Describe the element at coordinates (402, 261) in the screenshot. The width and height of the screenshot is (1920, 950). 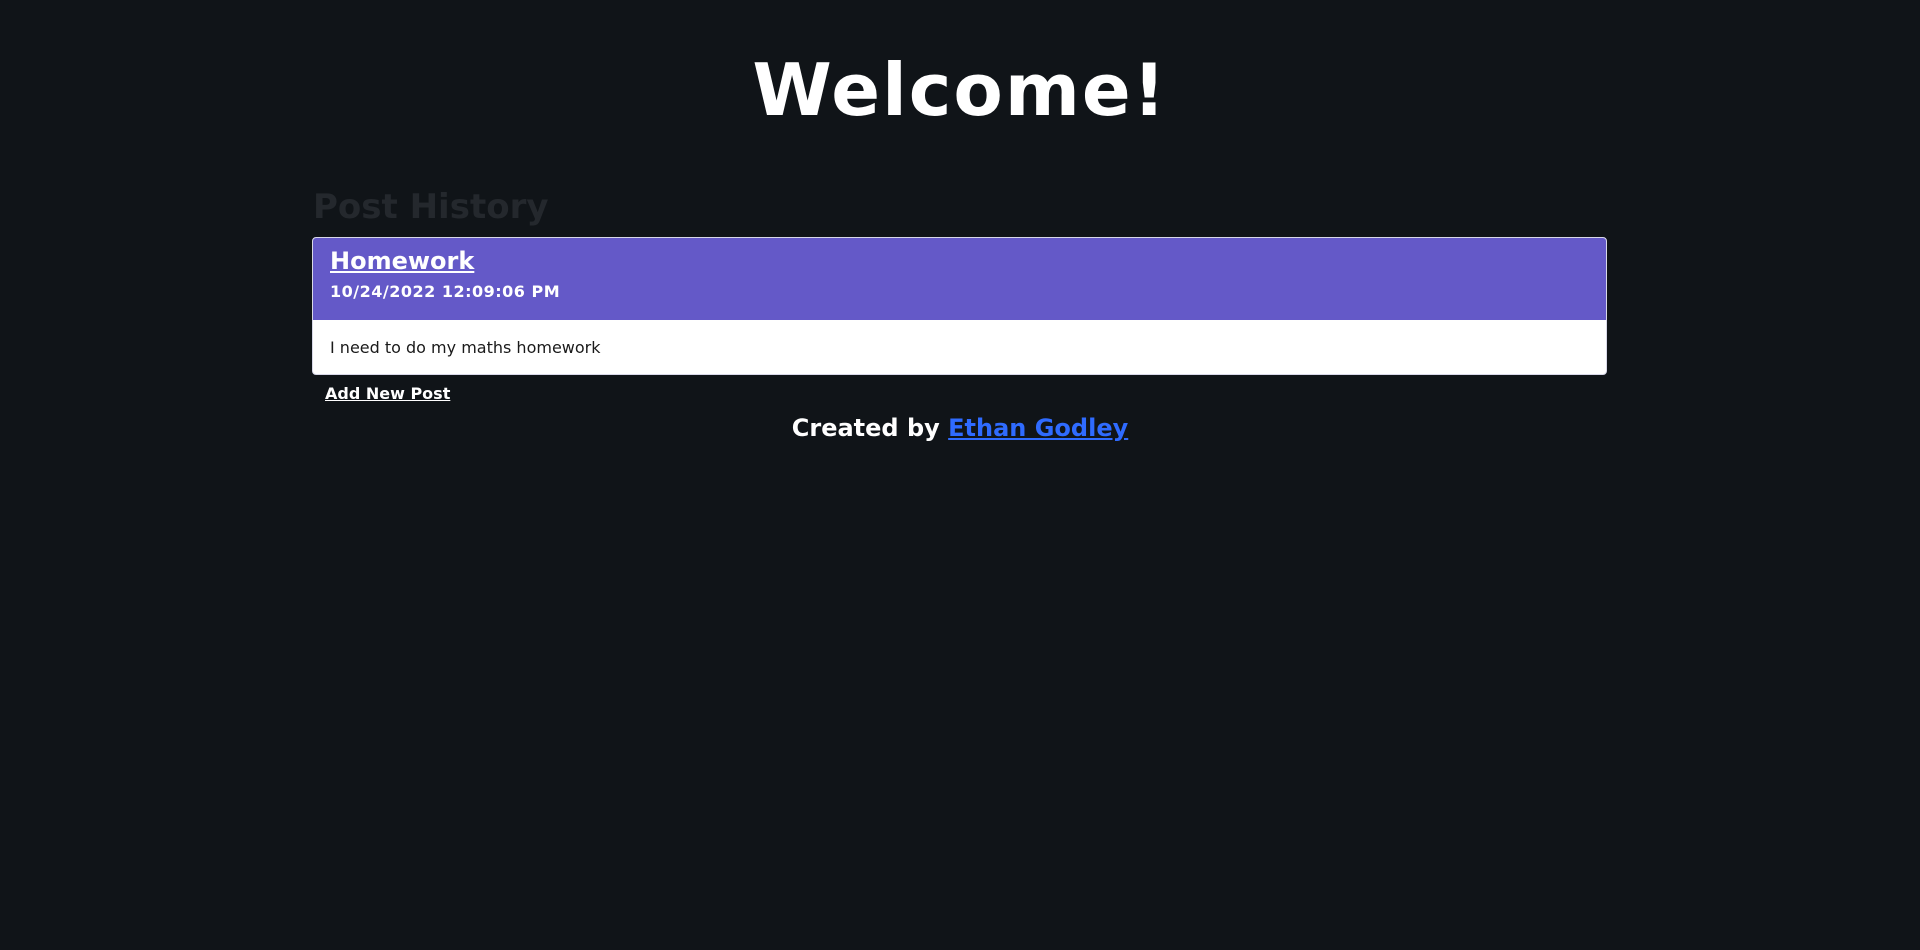
I see `post-title-link: Homework` at that location.